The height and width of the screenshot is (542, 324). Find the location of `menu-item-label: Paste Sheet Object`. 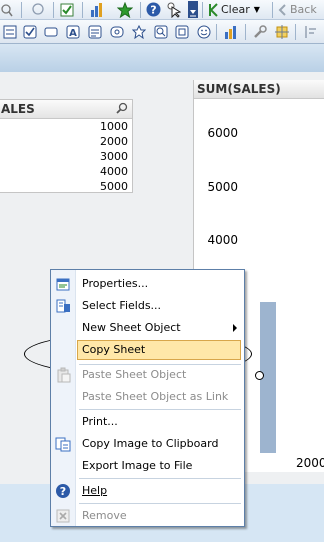

menu-item-label: Paste Sheet Object is located at coordinates (134, 374).